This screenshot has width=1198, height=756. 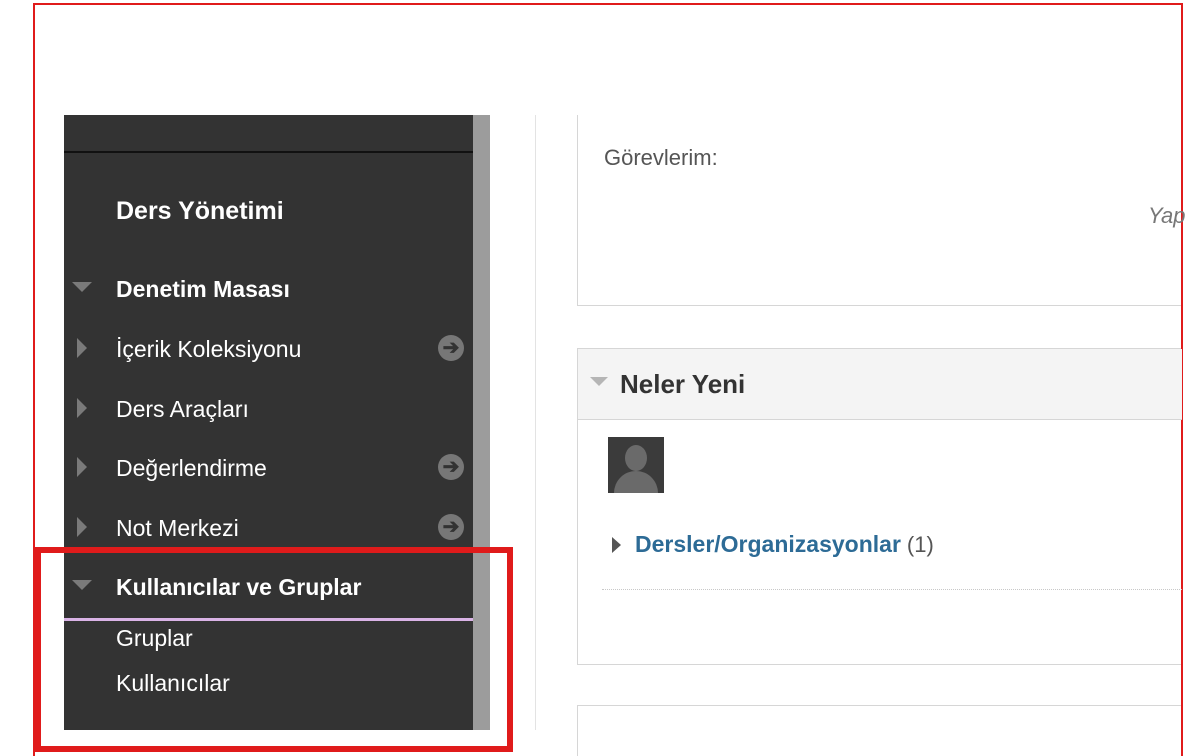 What do you see at coordinates (920, 544) in the screenshot?
I see `item-count: (1)` at bounding box center [920, 544].